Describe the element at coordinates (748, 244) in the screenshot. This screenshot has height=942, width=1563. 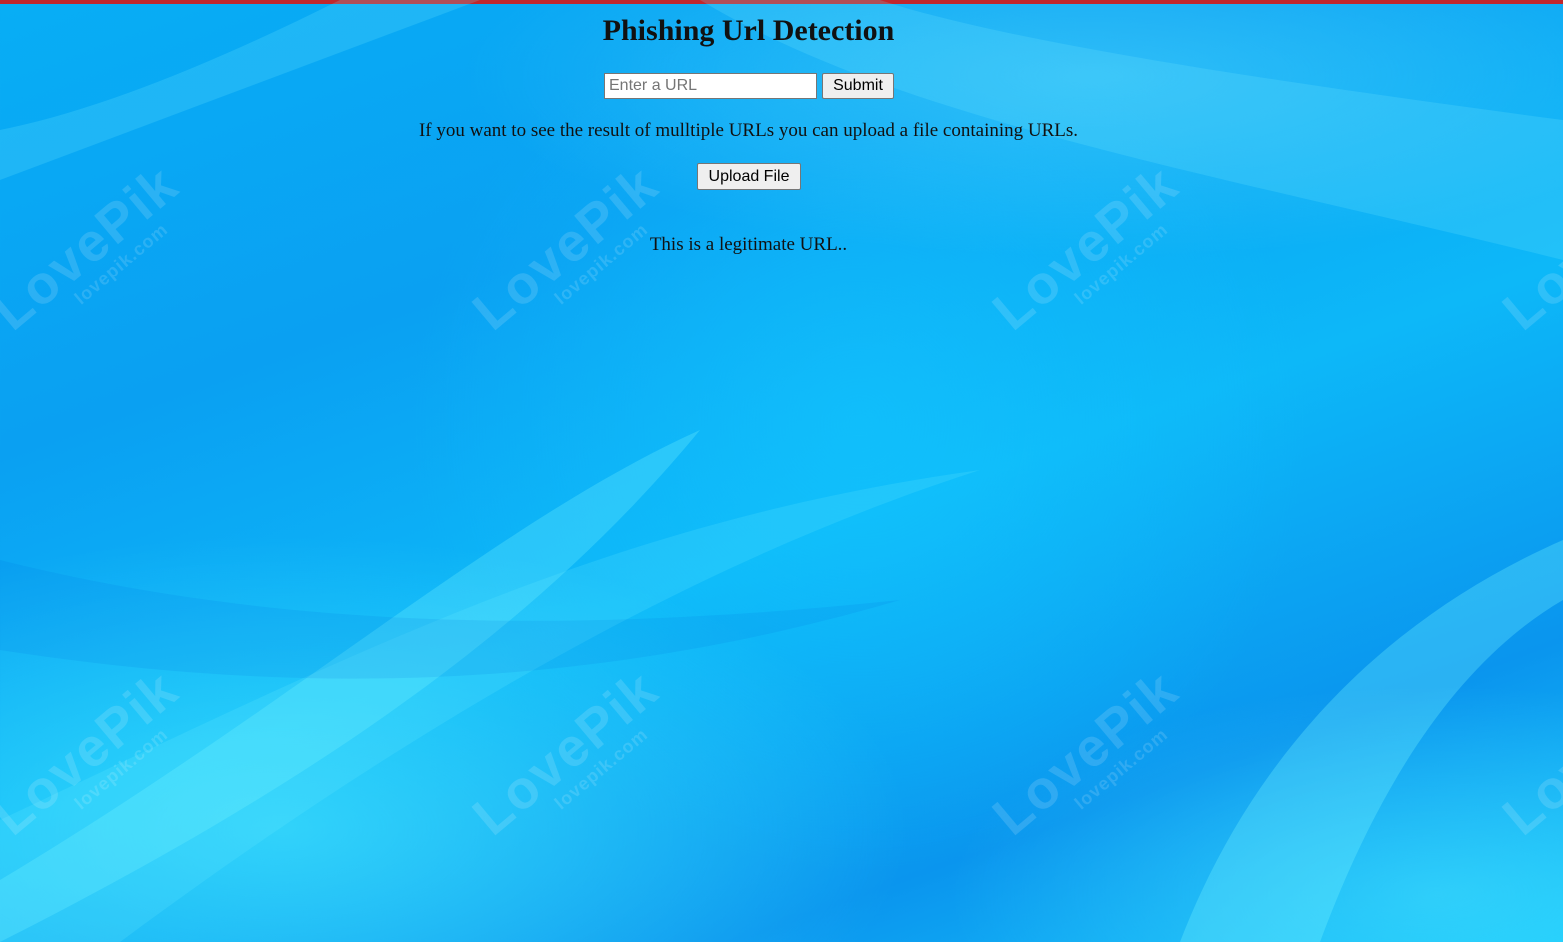
I see `result-message: This is a legitimate URL..` at that location.